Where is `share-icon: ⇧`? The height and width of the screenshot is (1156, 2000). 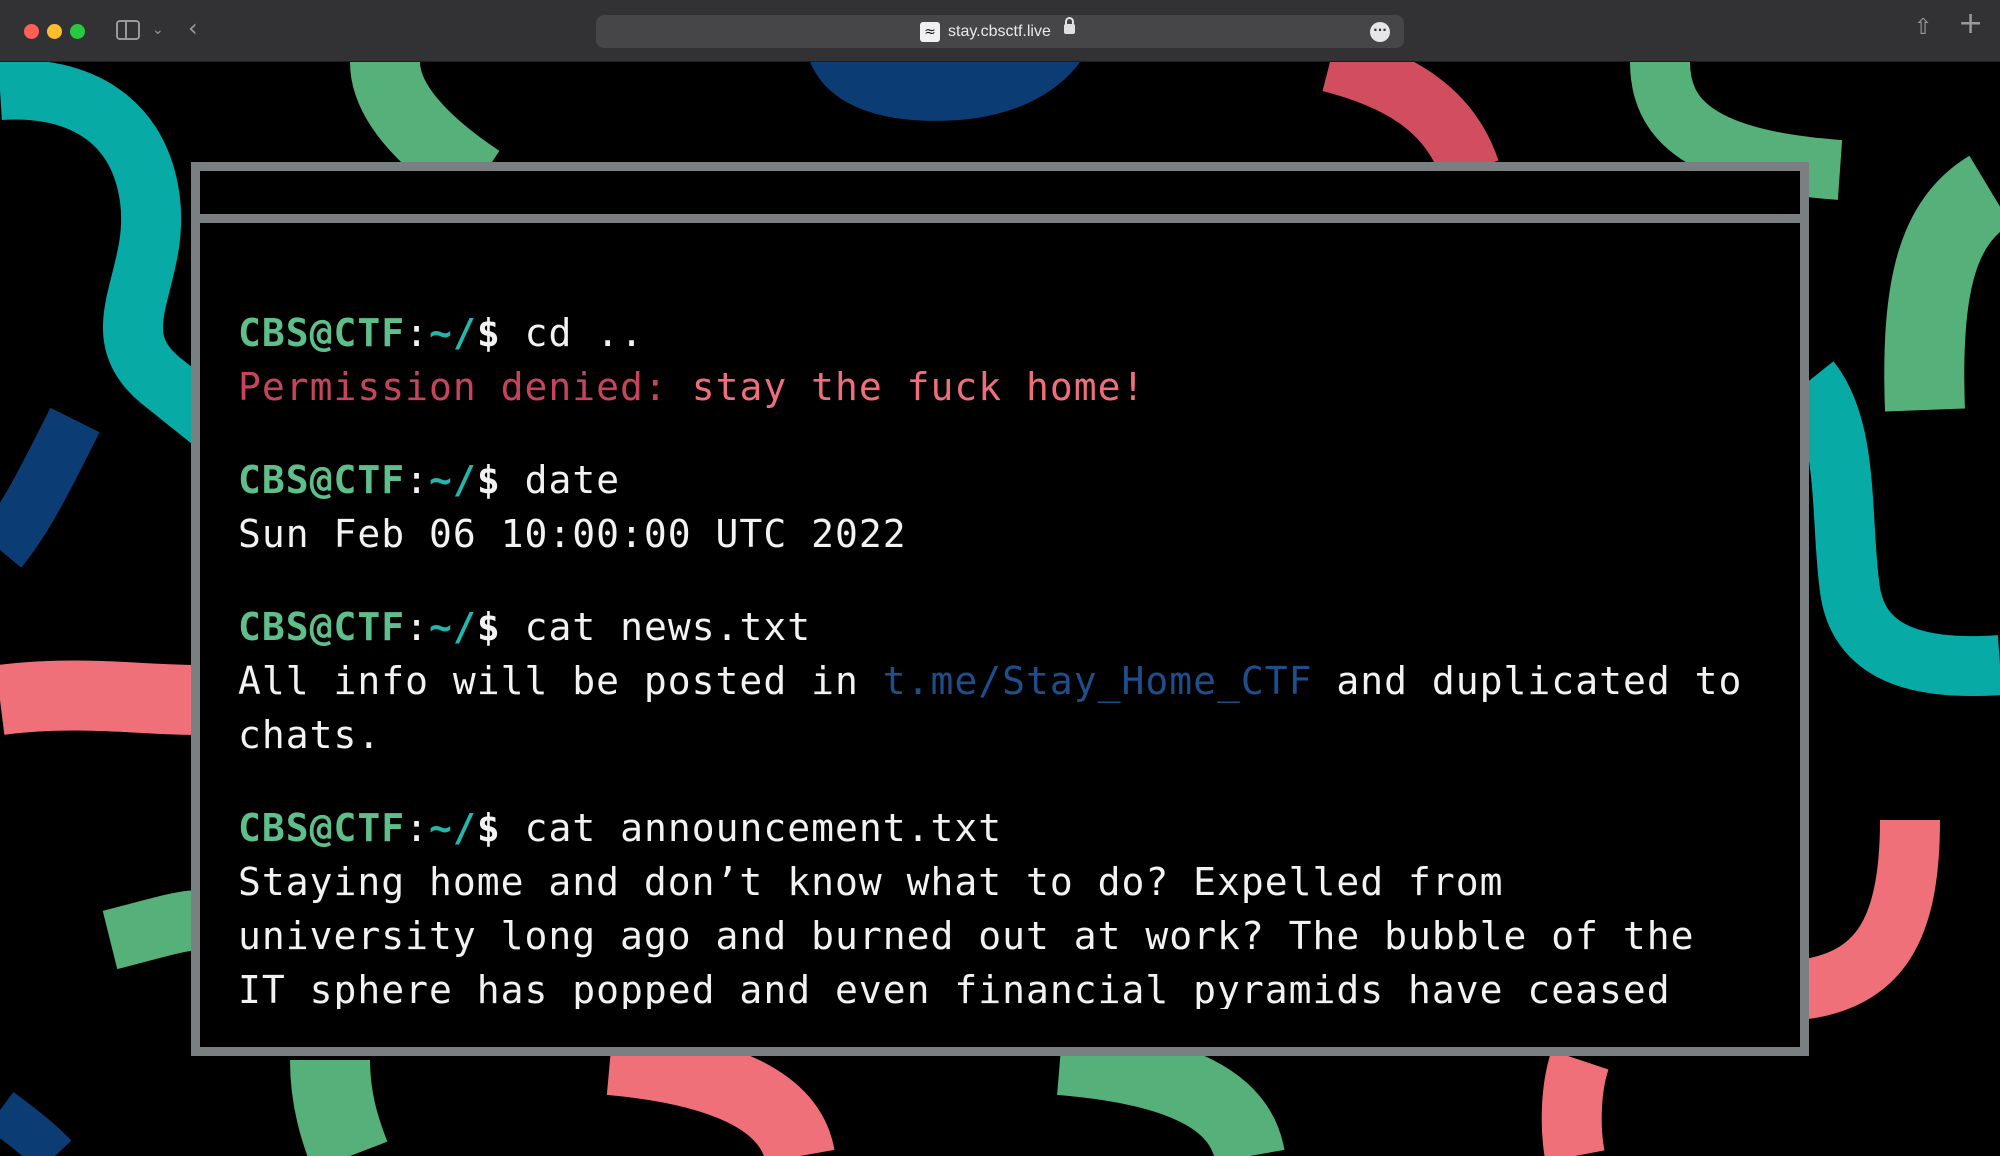 share-icon: ⇧ is located at coordinates (1923, 28).